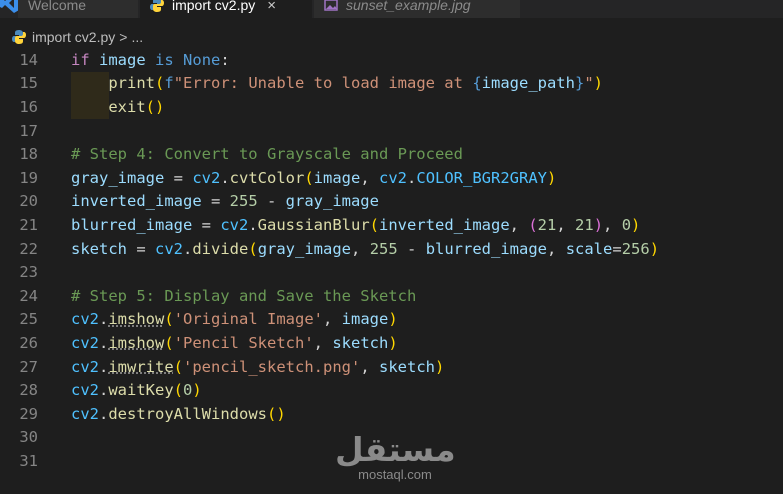 The height and width of the screenshot is (494, 783). What do you see at coordinates (28, 295) in the screenshot?
I see `line-number: 24` at bounding box center [28, 295].